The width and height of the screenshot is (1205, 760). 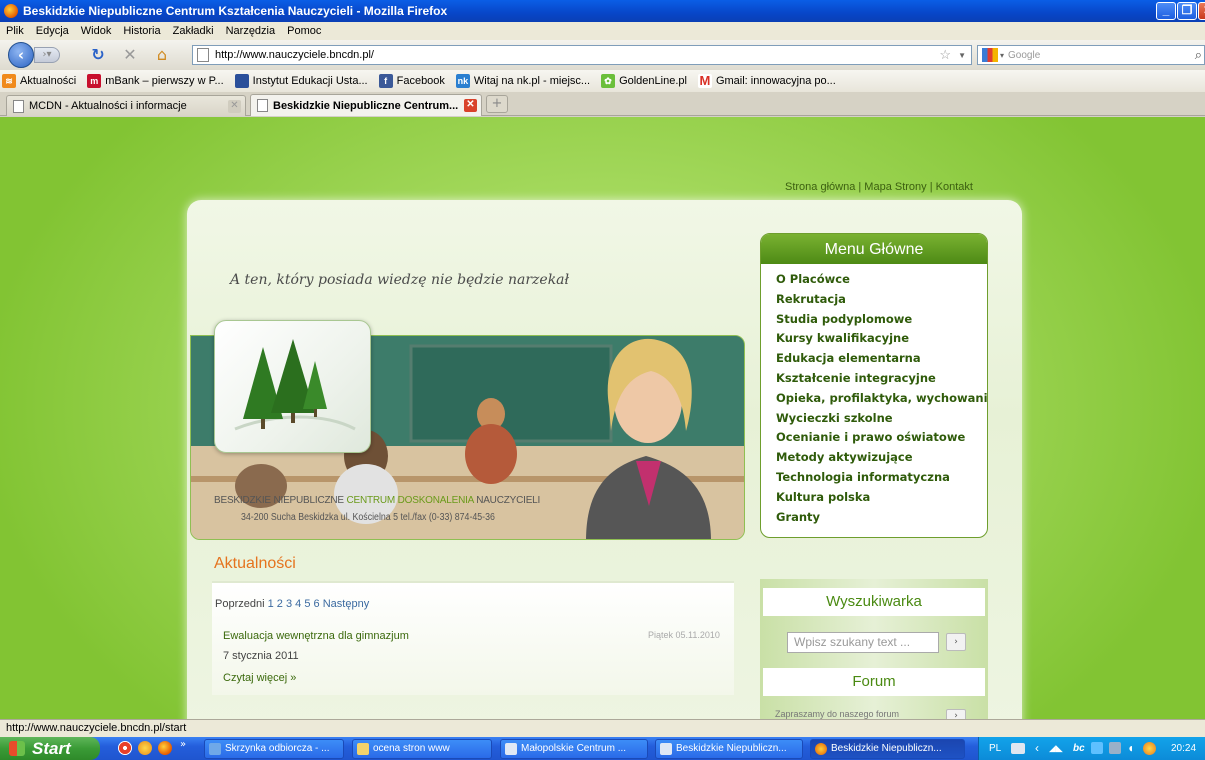 I want to click on mbank-icon: m, so click(x=94, y=81).